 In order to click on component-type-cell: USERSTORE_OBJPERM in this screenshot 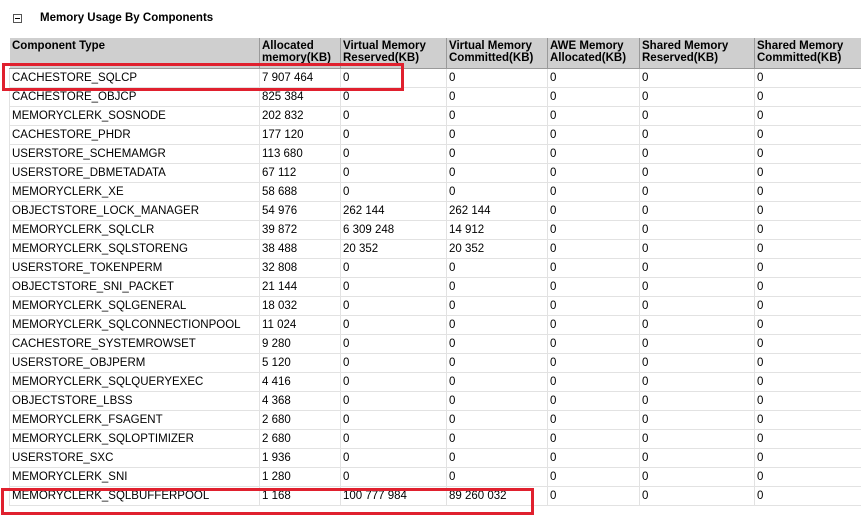, I will do `click(134, 363)`.